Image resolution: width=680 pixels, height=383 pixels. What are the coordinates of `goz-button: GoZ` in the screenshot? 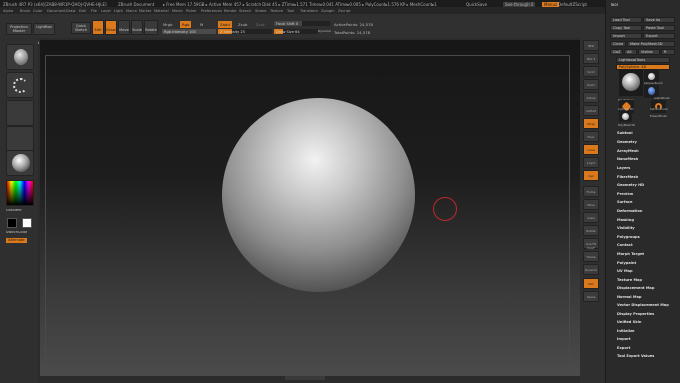 It's located at (616, 52).